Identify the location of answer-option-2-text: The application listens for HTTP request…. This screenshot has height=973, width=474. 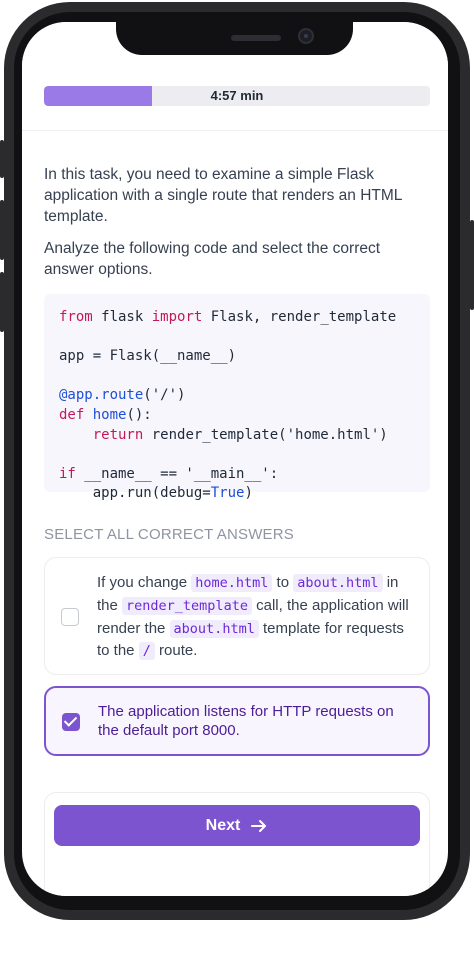
(246, 721).